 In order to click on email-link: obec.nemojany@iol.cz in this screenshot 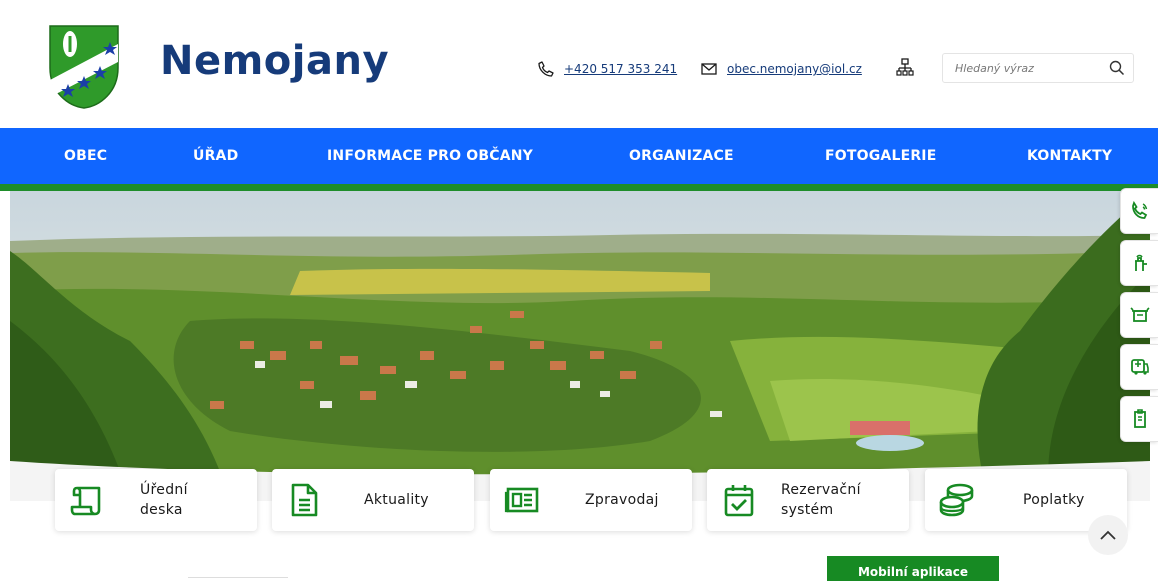, I will do `click(794, 69)`.